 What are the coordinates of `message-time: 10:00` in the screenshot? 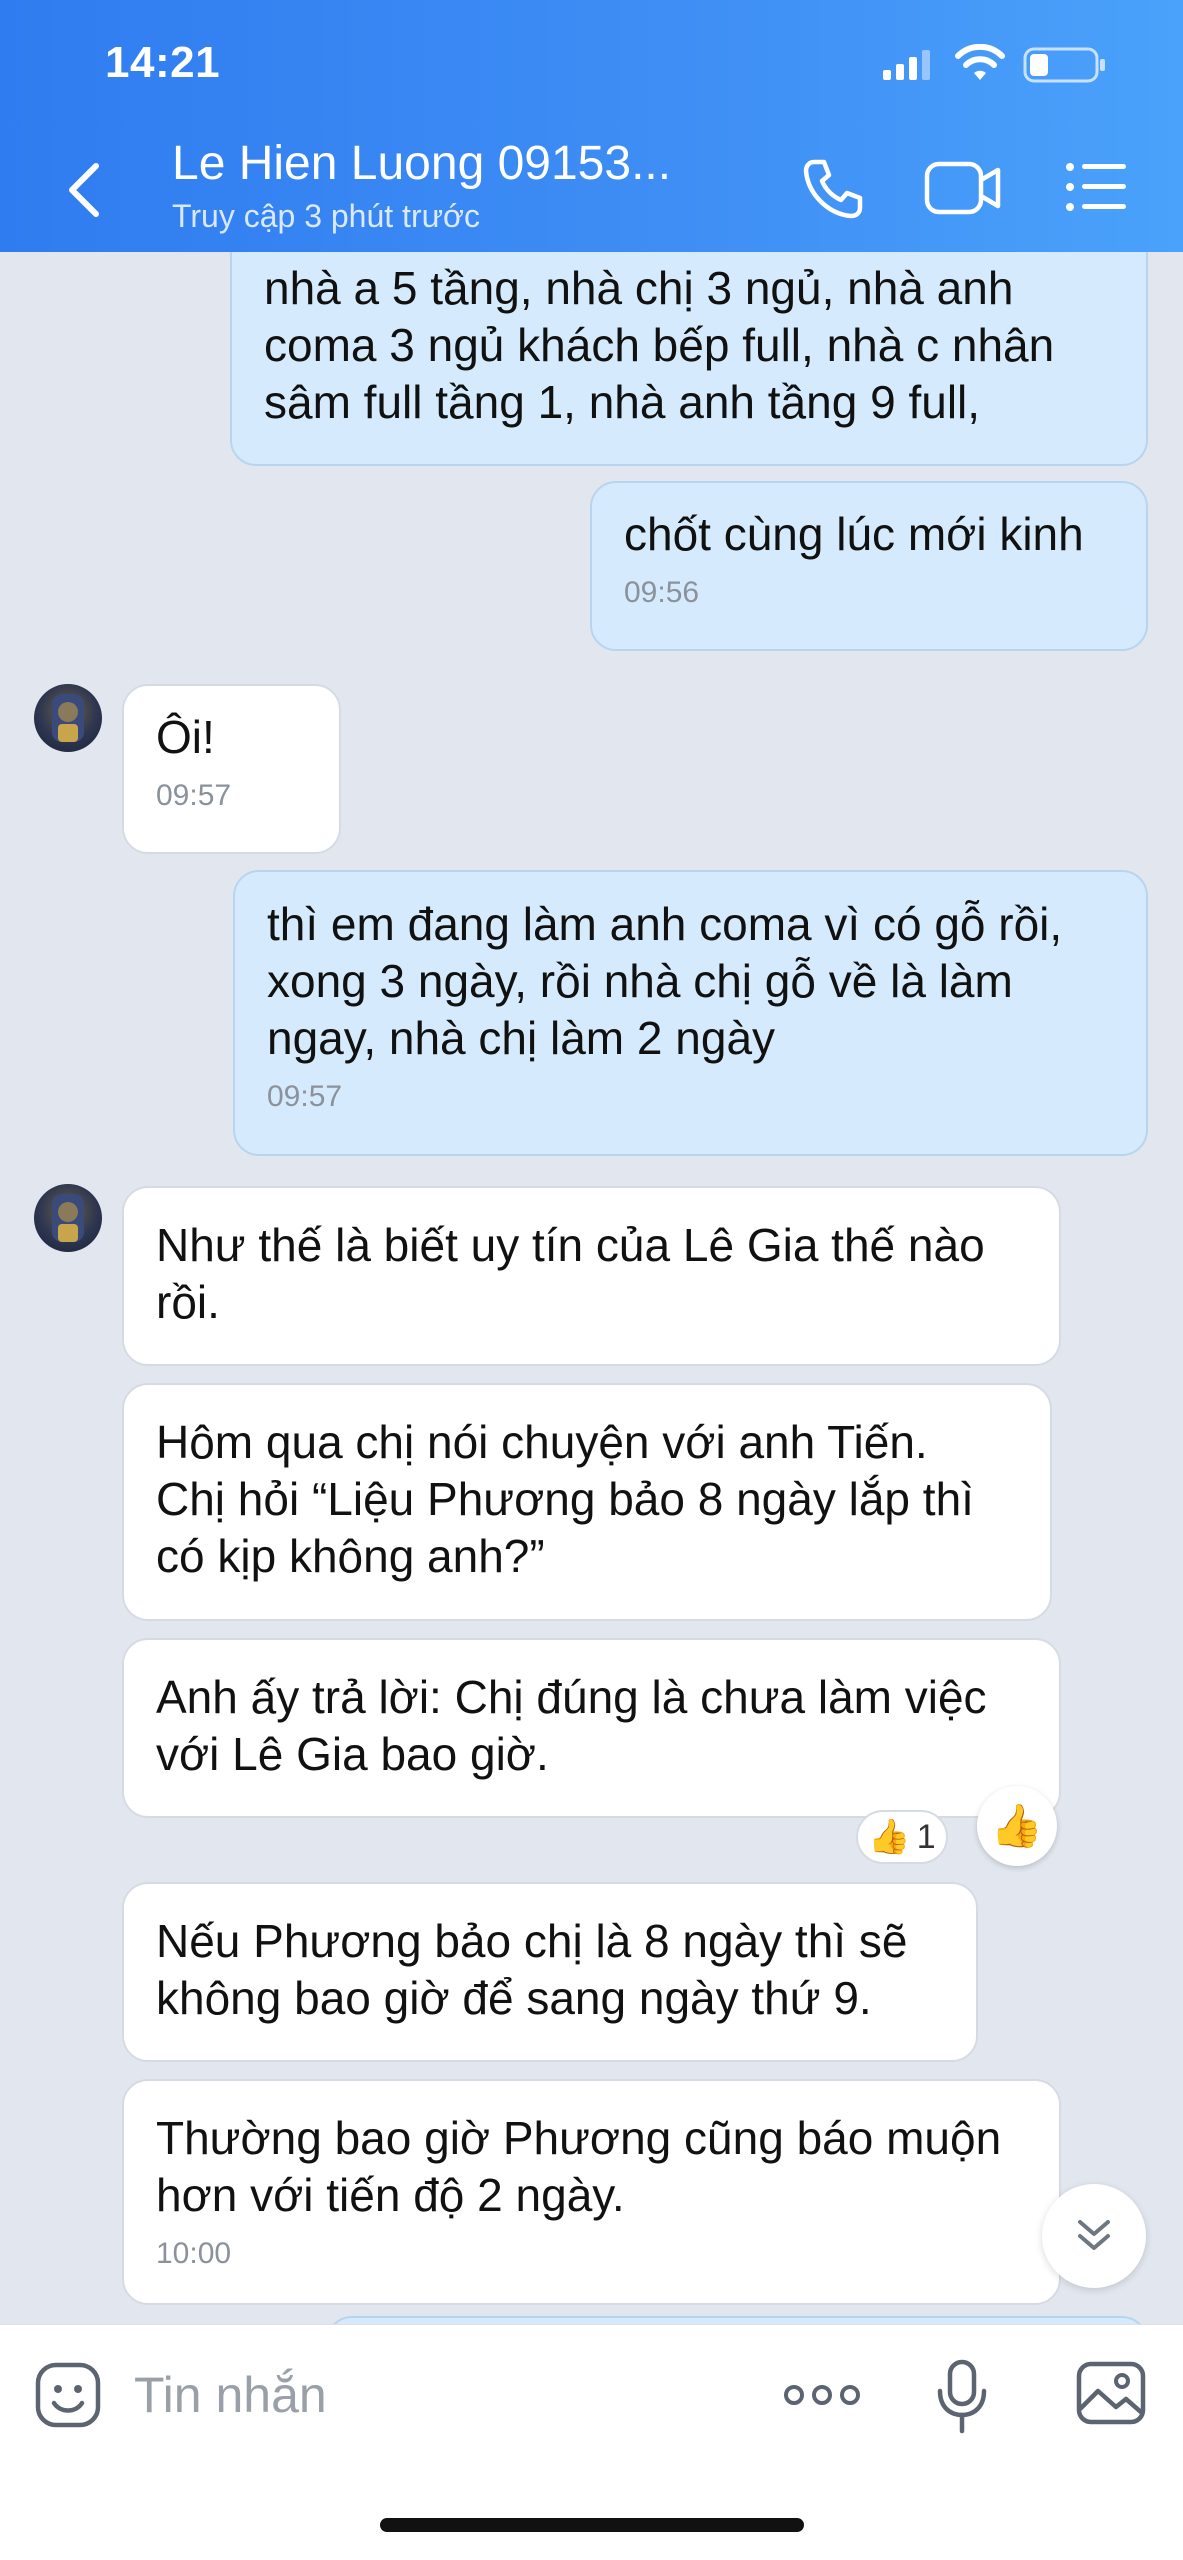 It's located at (194, 2253).